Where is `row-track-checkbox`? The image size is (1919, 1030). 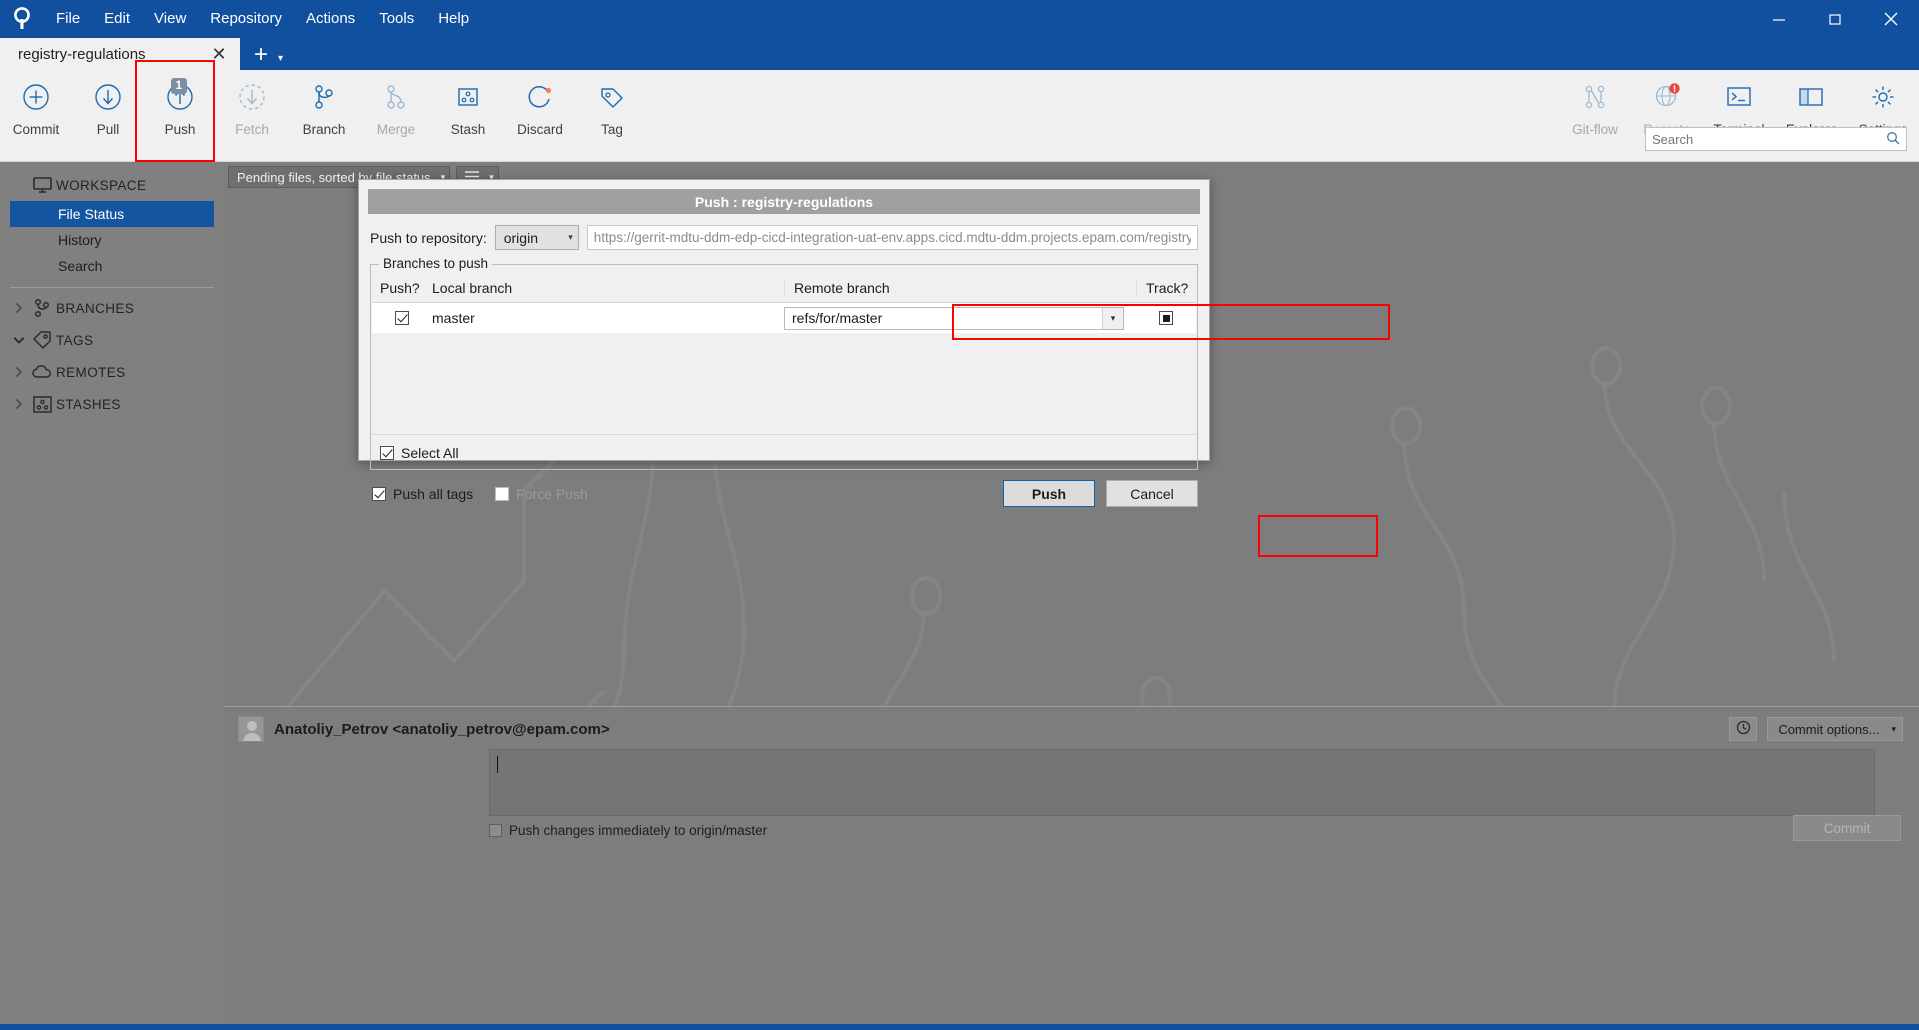 row-track-checkbox is located at coordinates (1166, 318).